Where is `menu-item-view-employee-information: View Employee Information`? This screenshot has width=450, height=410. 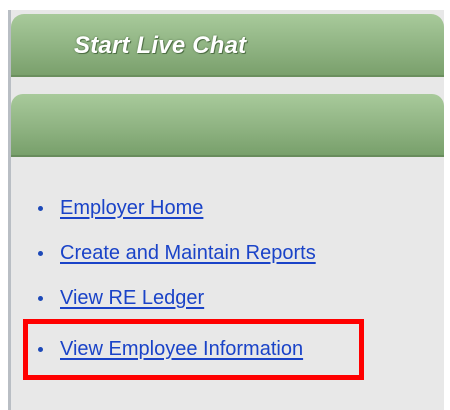
menu-item-view-employee-information: View Employee Information is located at coordinates (170, 349).